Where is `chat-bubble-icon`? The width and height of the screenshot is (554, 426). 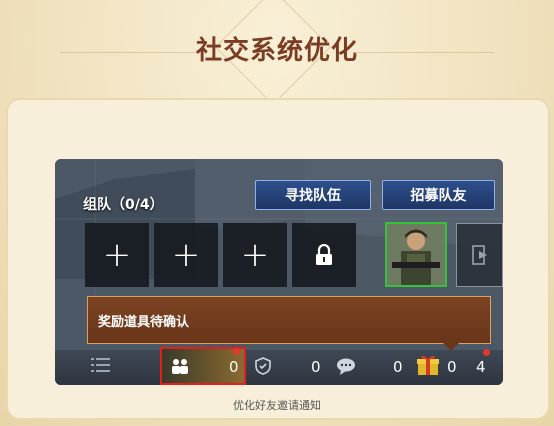
chat-bubble-icon is located at coordinates (346, 366).